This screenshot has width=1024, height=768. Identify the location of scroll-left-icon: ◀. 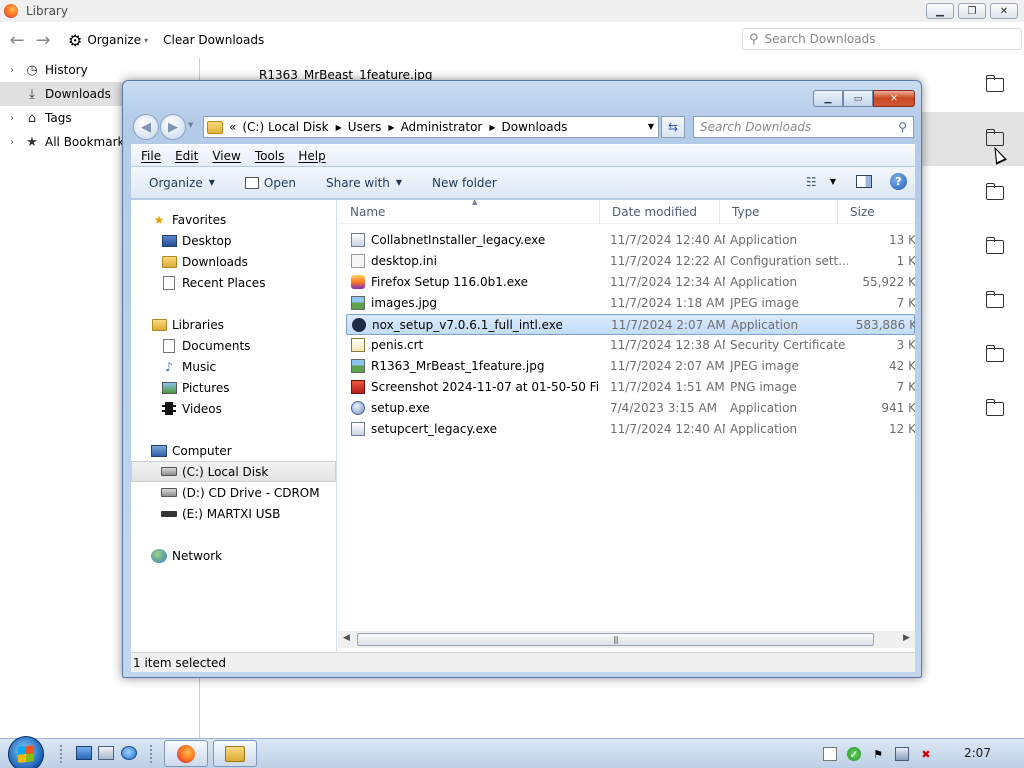
(346, 638).